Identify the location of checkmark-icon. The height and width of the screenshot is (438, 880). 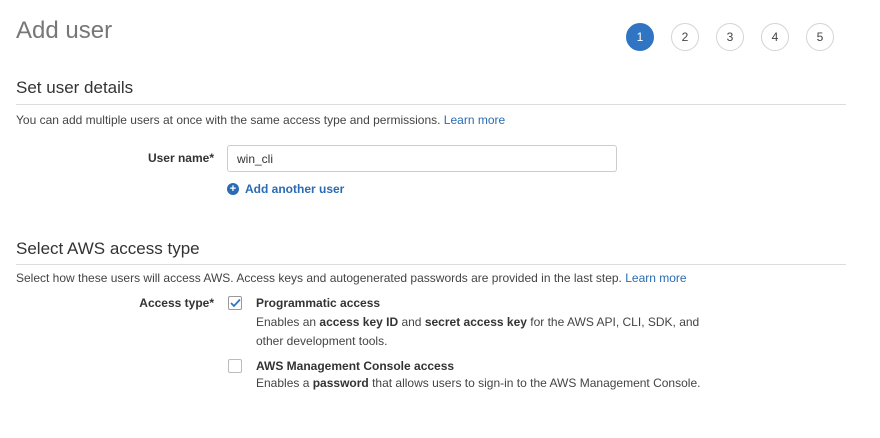
(235, 303).